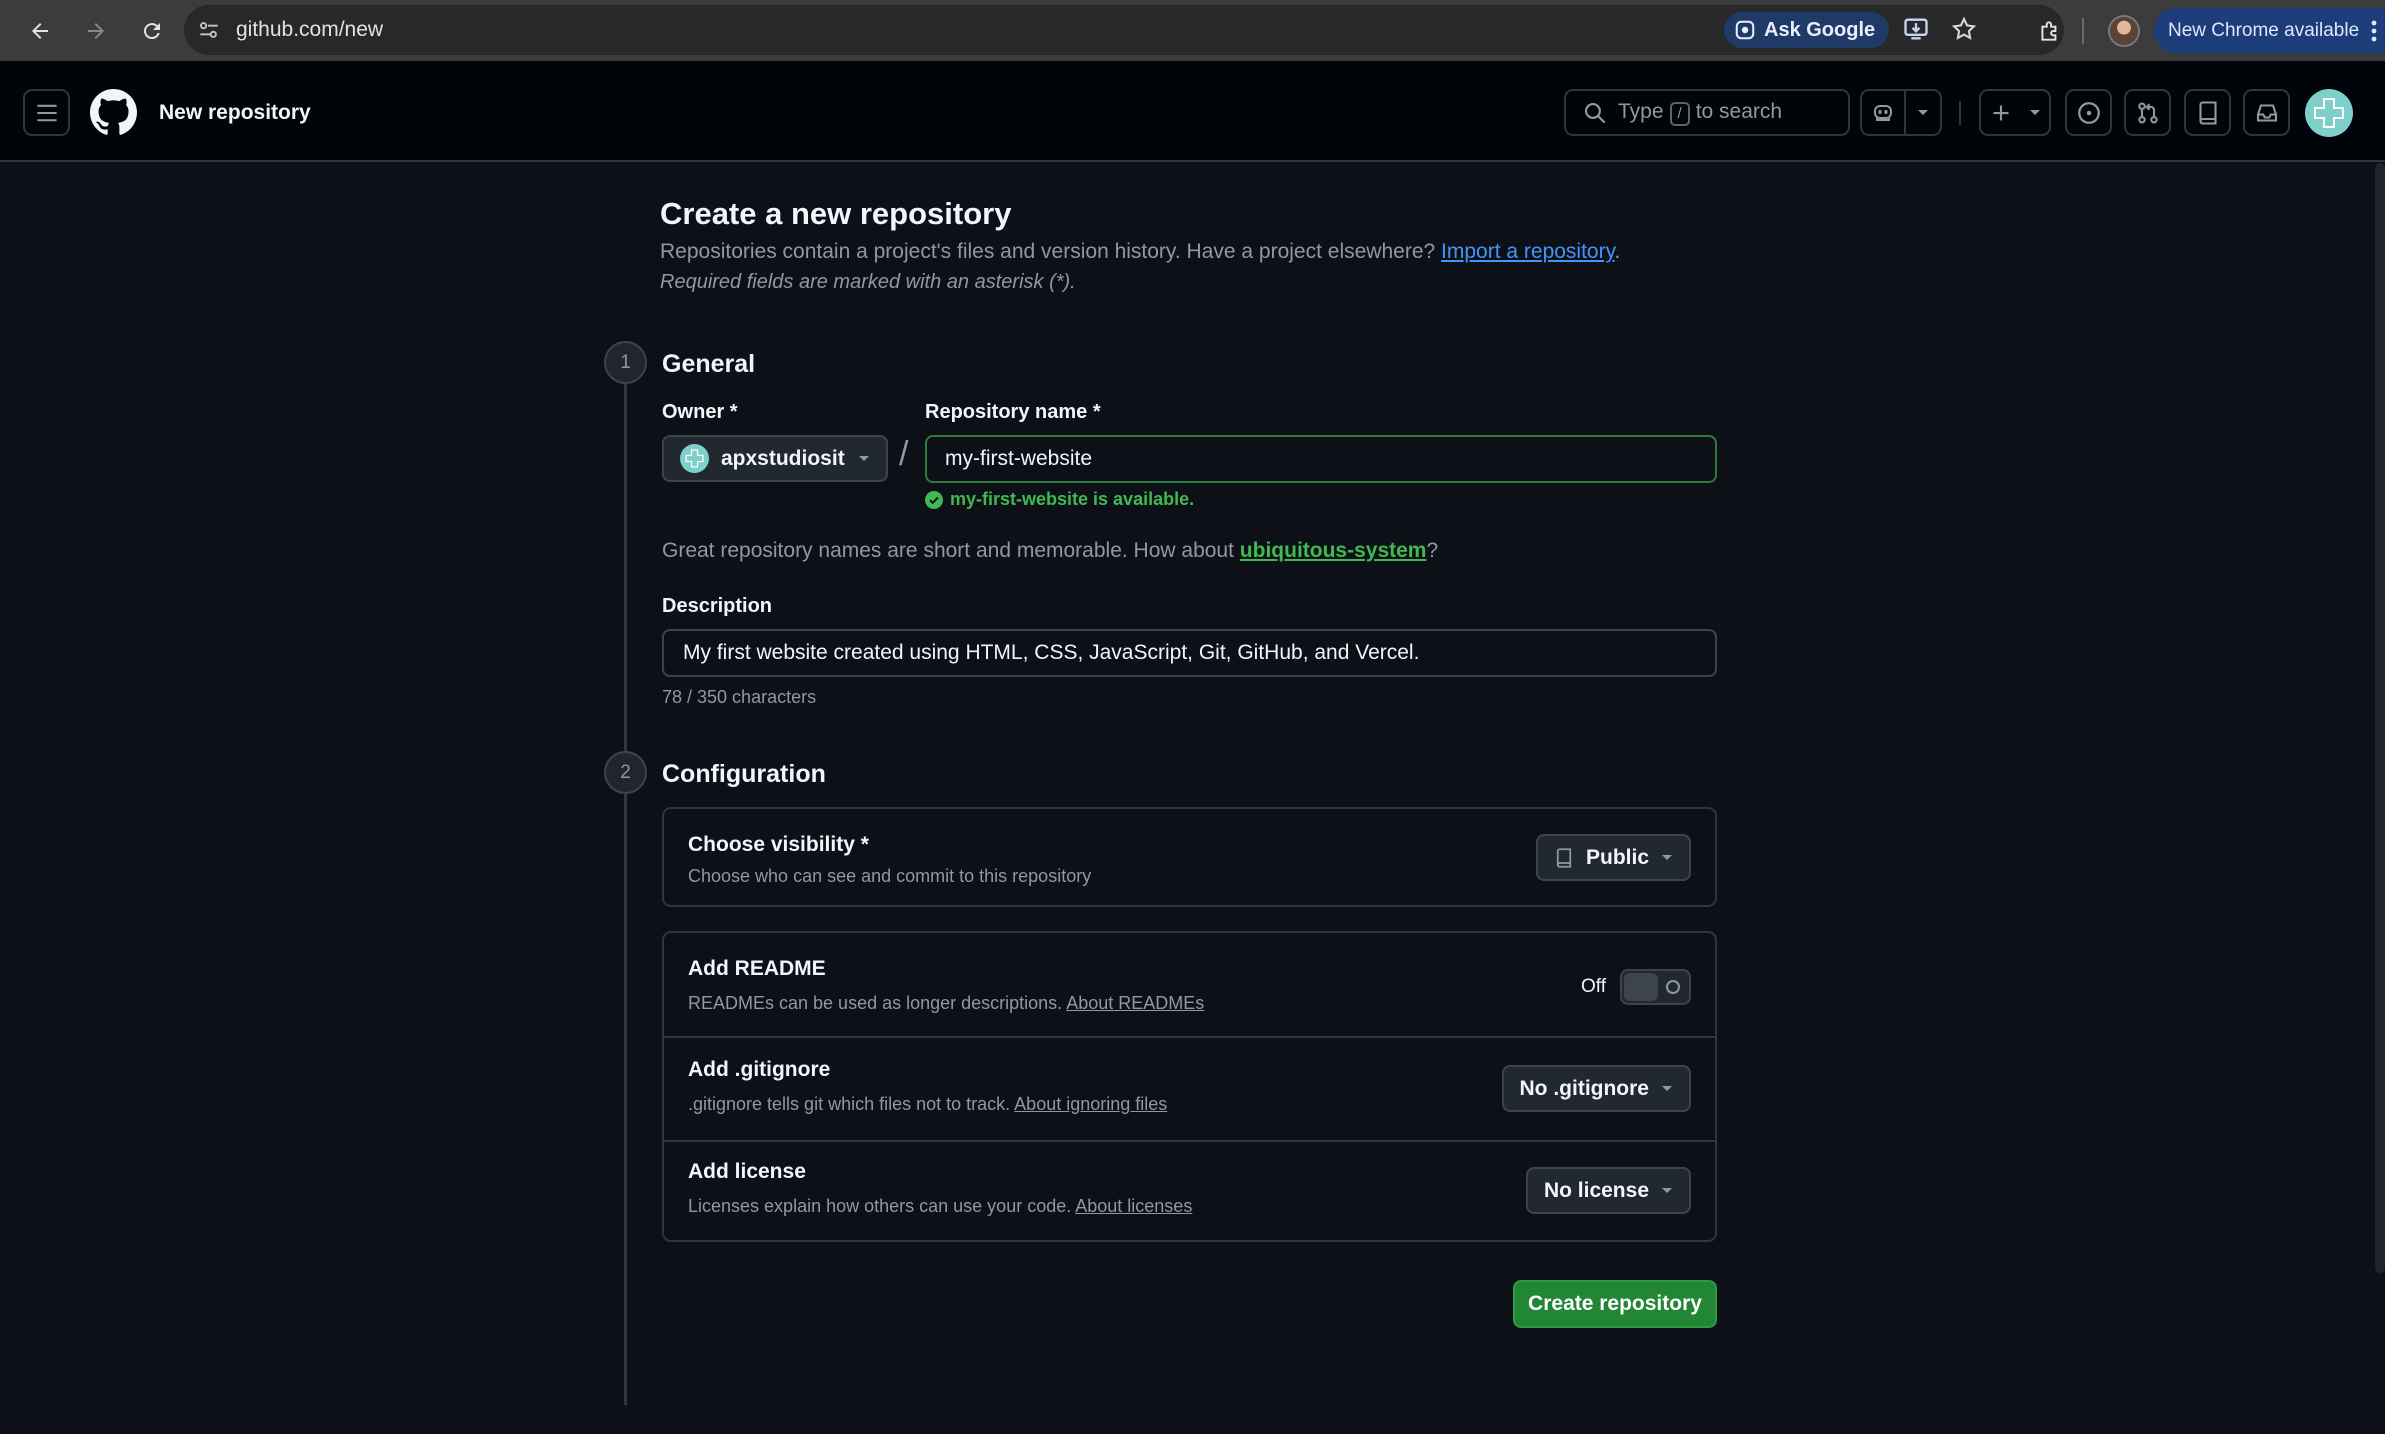 The width and height of the screenshot is (2385, 1434). Describe the element at coordinates (934, 499) in the screenshot. I see `check-circle-icon` at that location.